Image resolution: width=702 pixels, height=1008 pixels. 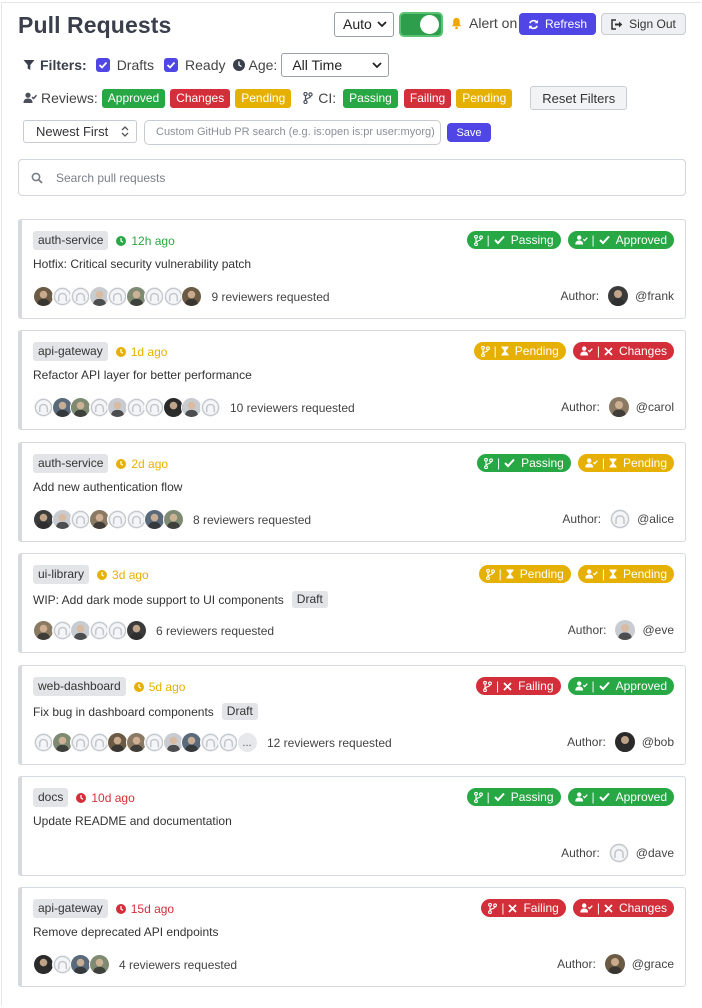 I want to click on review-filter-changes: Changes, so click(x=200, y=98).